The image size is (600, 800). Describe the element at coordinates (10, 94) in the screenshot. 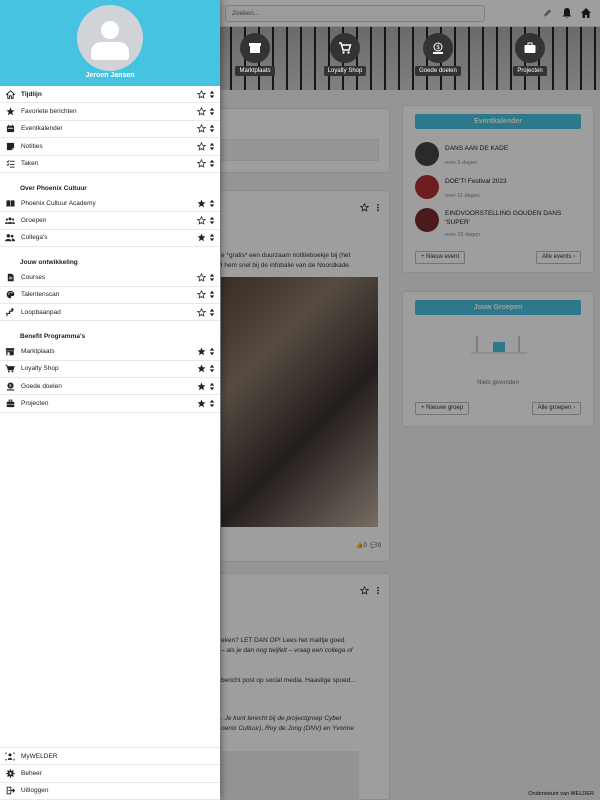

I see `home-icon` at that location.